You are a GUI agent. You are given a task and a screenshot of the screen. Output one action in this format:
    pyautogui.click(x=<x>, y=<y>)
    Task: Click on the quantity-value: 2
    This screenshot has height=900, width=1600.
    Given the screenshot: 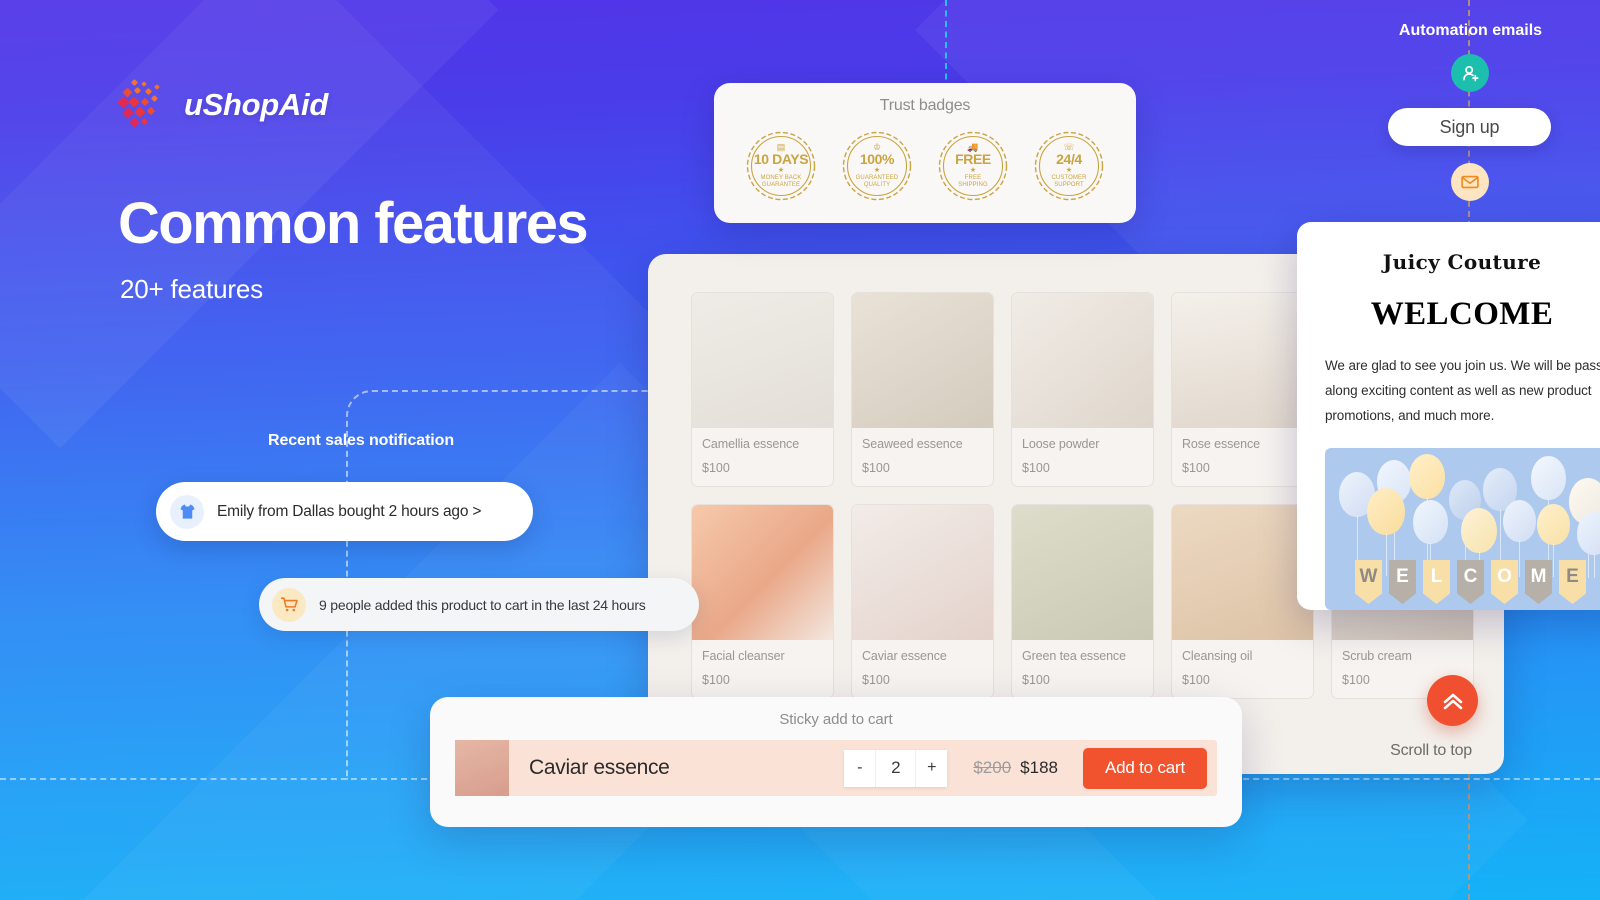 What is the action you would take?
    pyautogui.click(x=896, y=768)
    